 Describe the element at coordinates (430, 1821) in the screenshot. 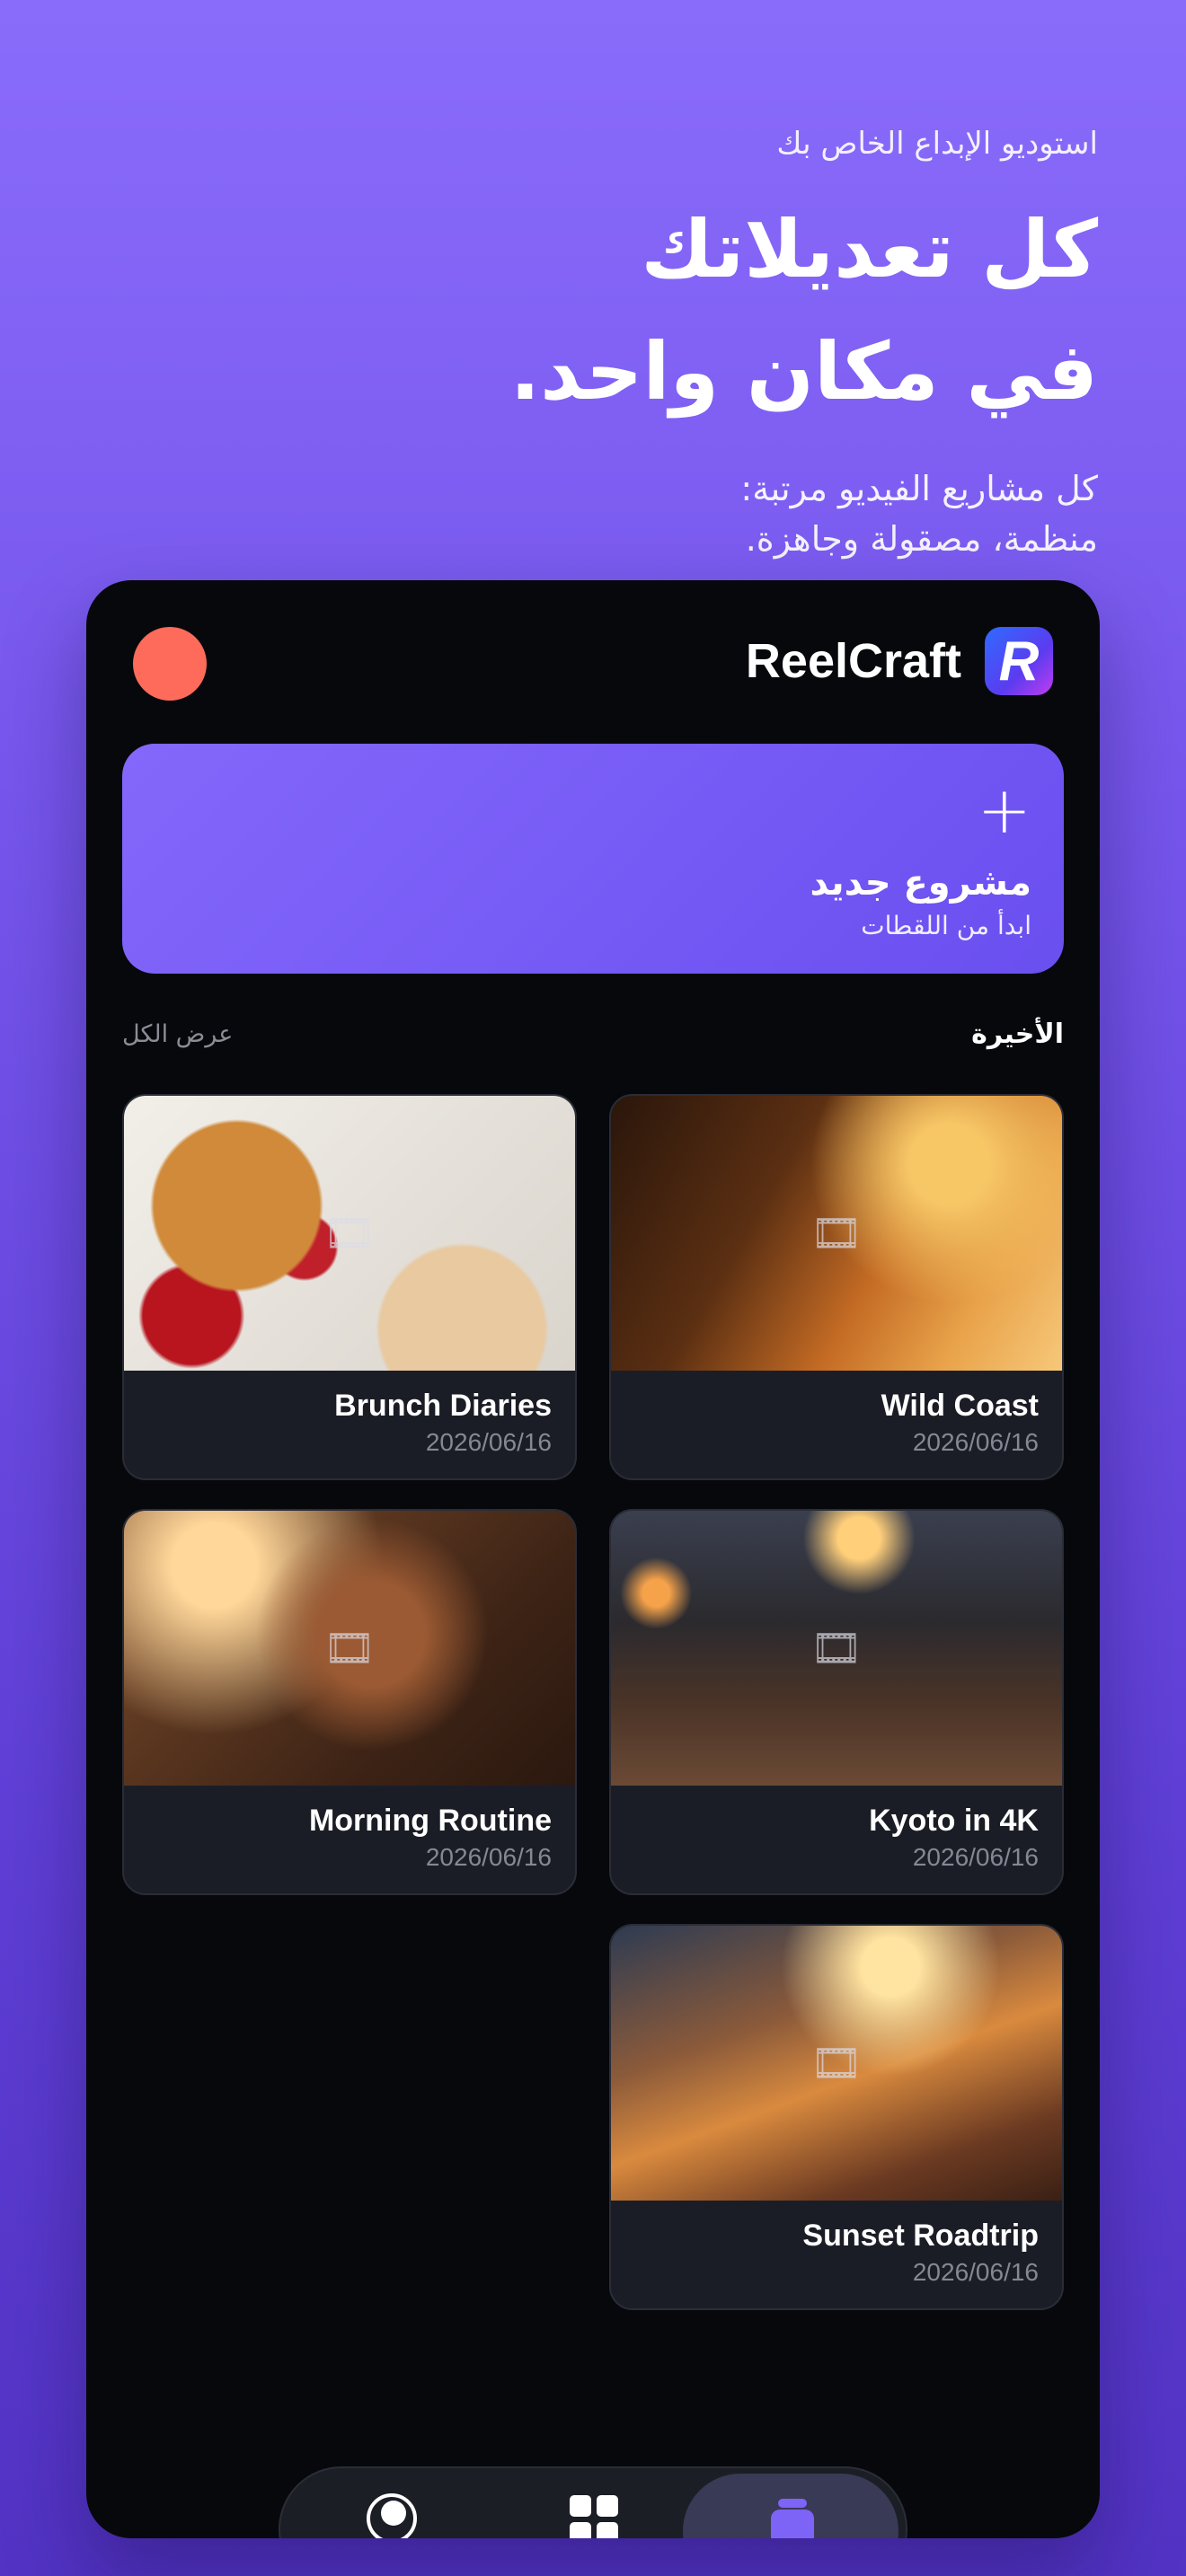

I see `project-name: Morning Routine` at that location.